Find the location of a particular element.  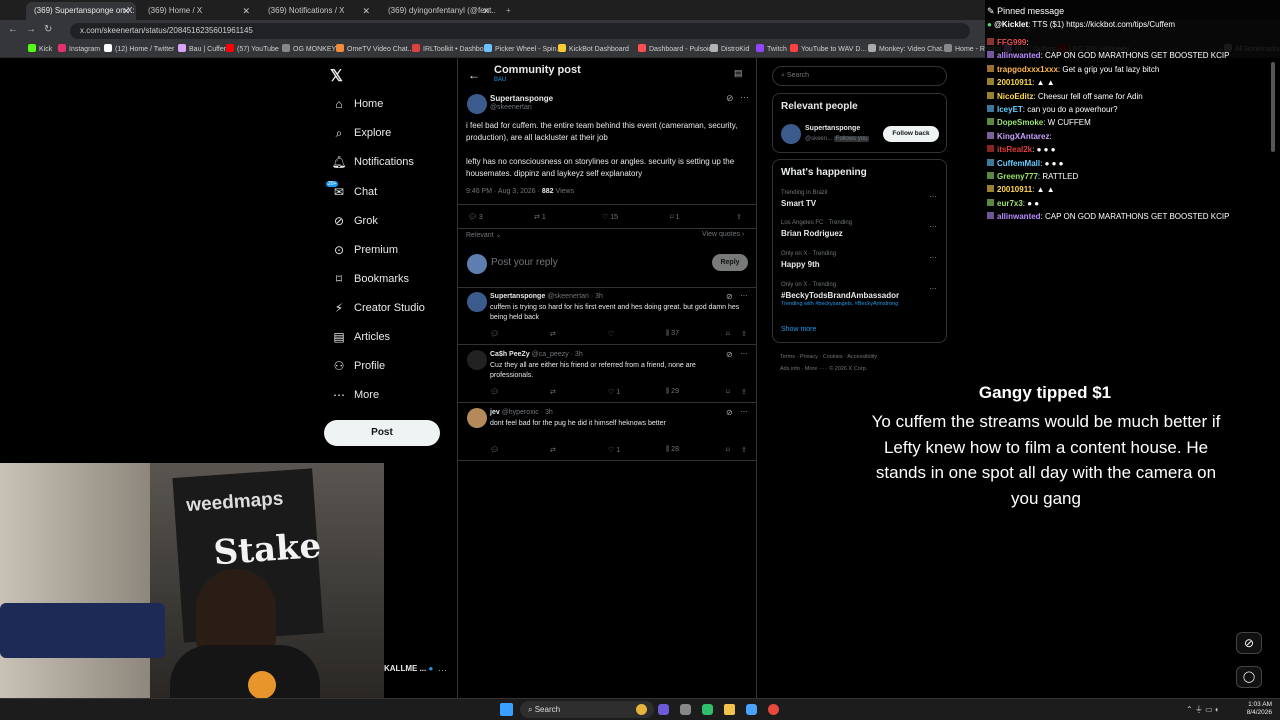

like-count: ♡ is located at coordinates (611, 334).